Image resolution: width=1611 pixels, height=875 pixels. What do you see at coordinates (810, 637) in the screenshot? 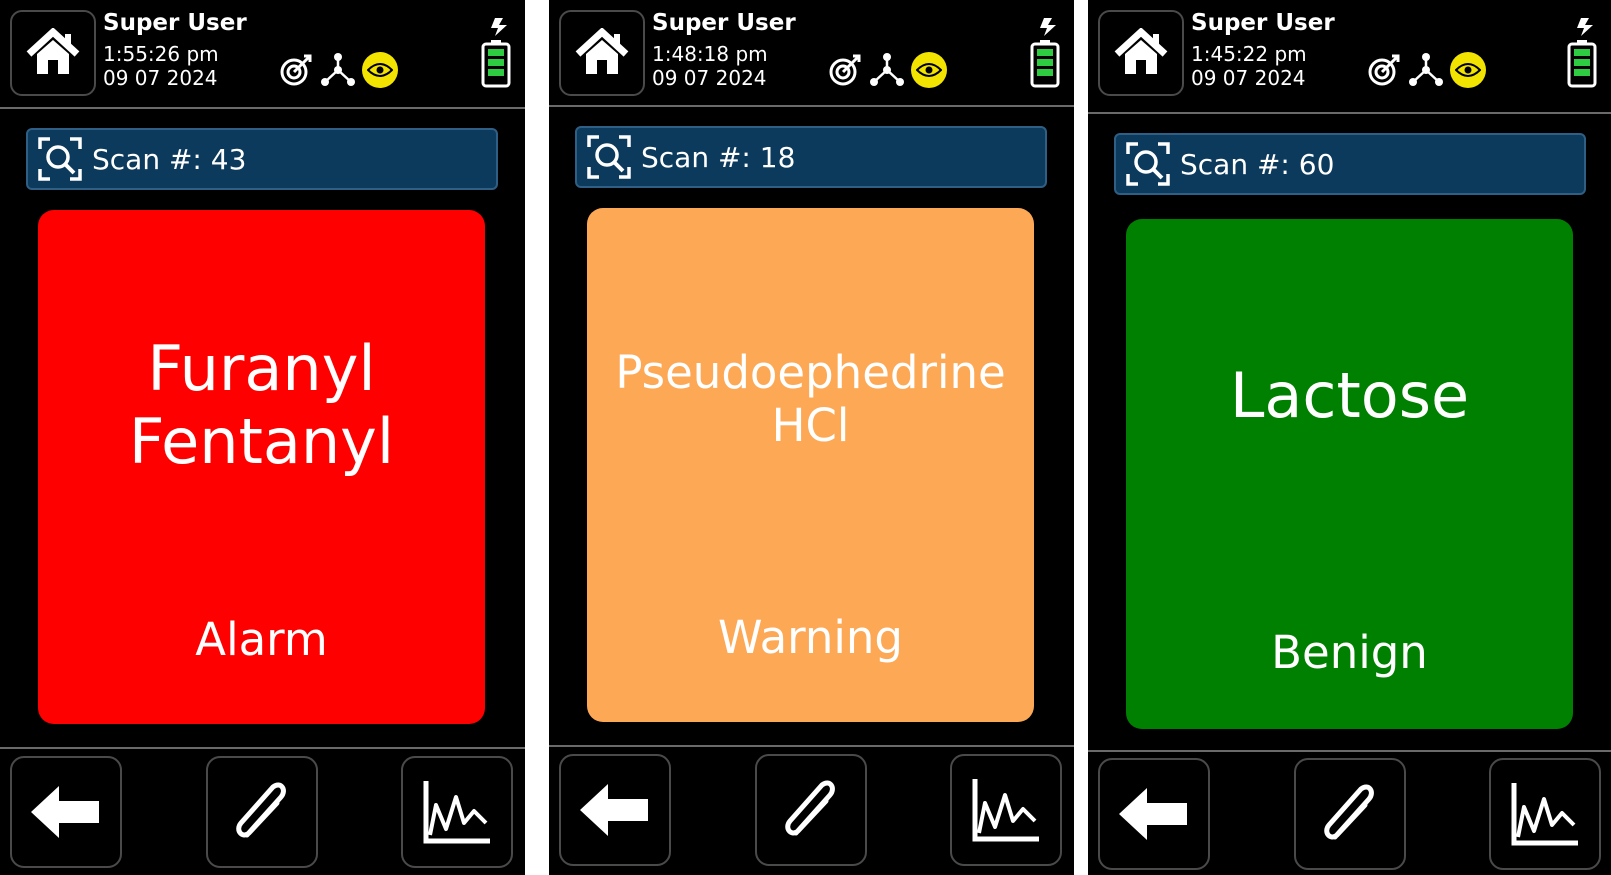
I see `result-status: Warning` at bounding box center [810, 637].